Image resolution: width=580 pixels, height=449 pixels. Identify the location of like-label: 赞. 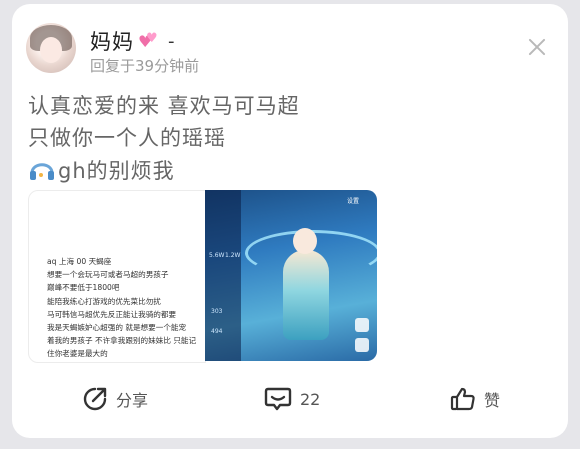
(492, 400).